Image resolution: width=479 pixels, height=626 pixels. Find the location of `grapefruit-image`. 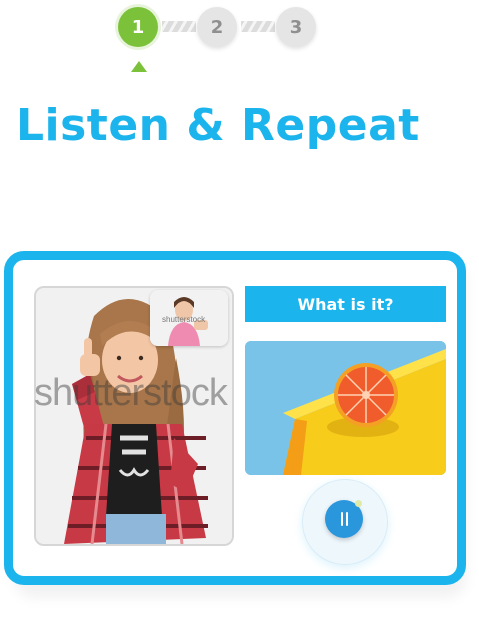

grapefruit-image is located at coordinates (345, 408).